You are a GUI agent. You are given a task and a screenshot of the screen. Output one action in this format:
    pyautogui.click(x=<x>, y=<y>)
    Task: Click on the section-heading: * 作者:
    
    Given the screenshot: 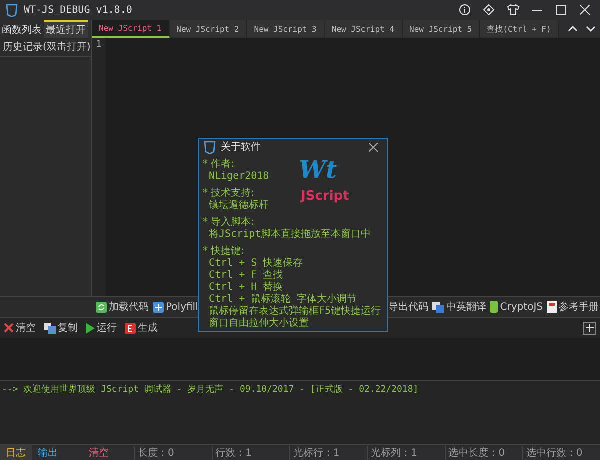 What is the action you would take?
    pyautogui.click(x=219, y=164)
    